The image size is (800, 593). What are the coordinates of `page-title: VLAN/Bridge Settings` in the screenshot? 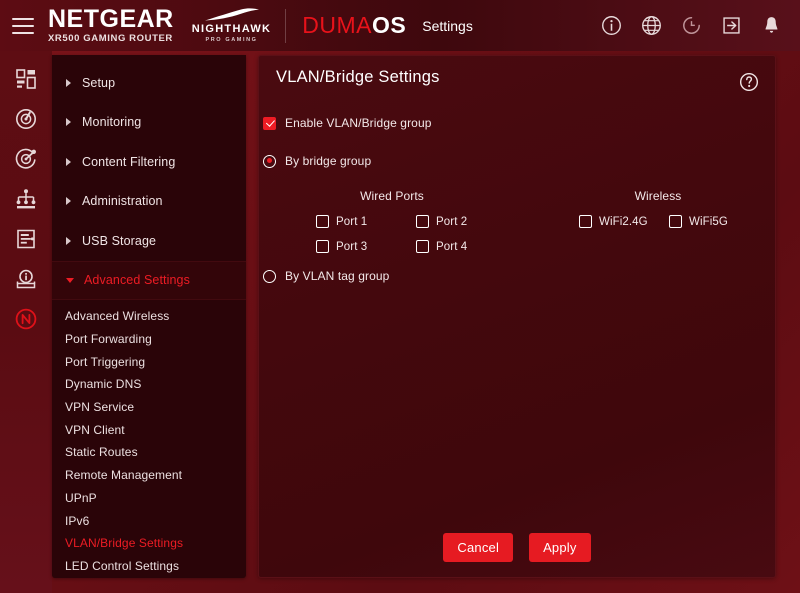 It's located at (358, 77).